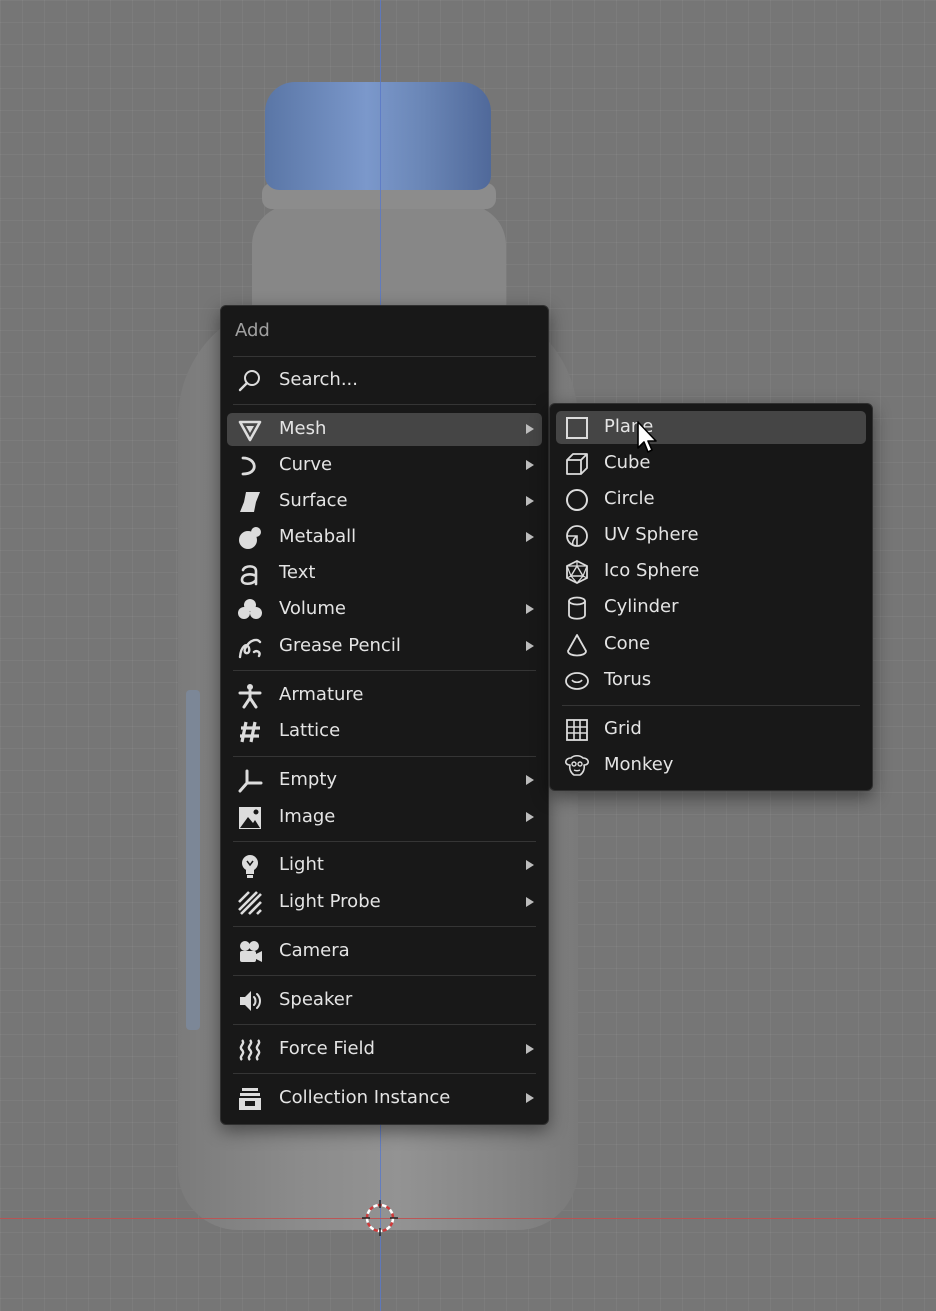  Describe the element at coordinates (250, 1001) in the screenshot. I see `speaker-icon` at that location.